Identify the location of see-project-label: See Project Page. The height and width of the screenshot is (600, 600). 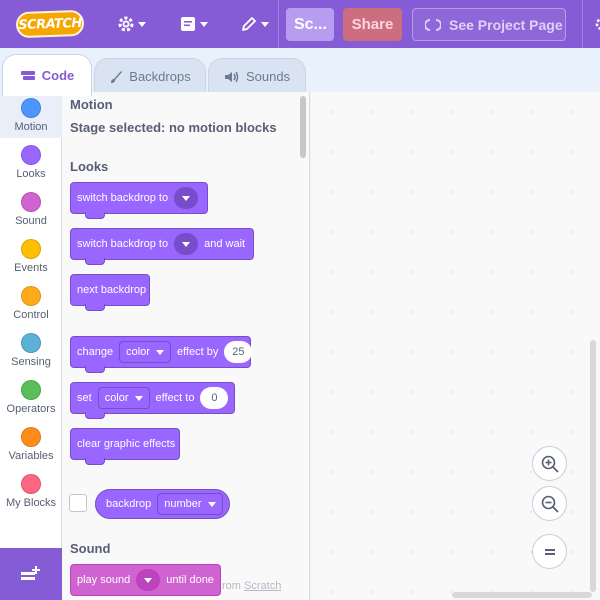
(506, 24).